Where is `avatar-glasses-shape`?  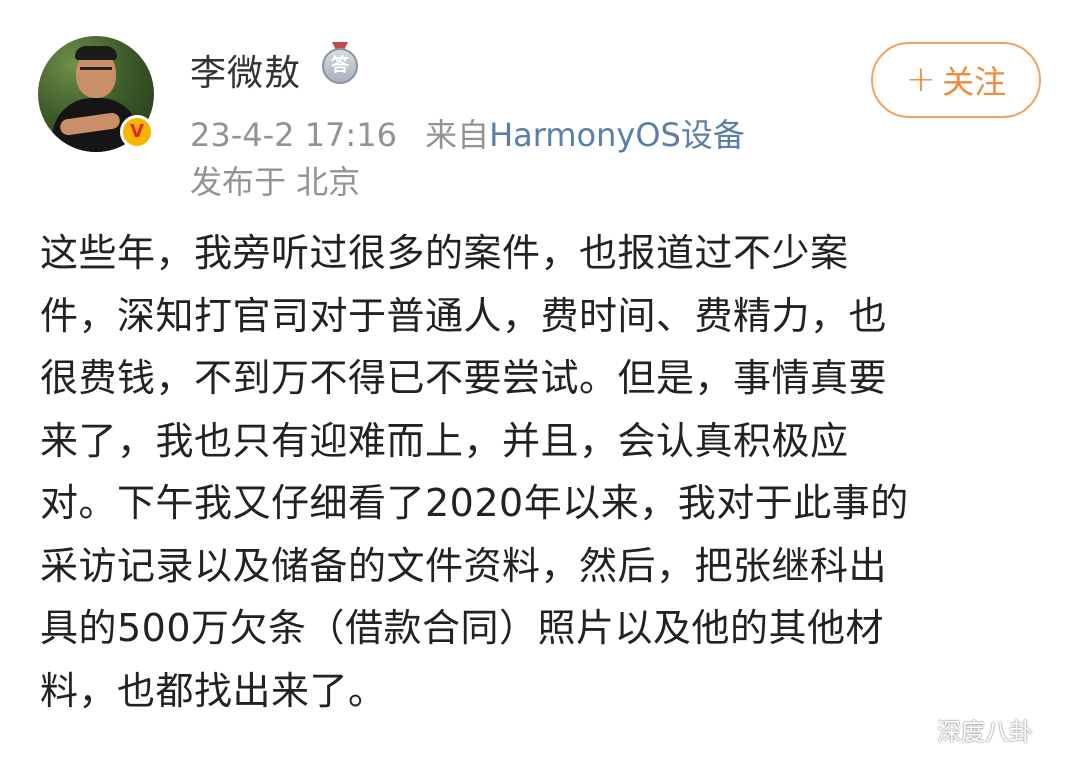
avatar-glasses-shape is located at coordinates (96, 72).